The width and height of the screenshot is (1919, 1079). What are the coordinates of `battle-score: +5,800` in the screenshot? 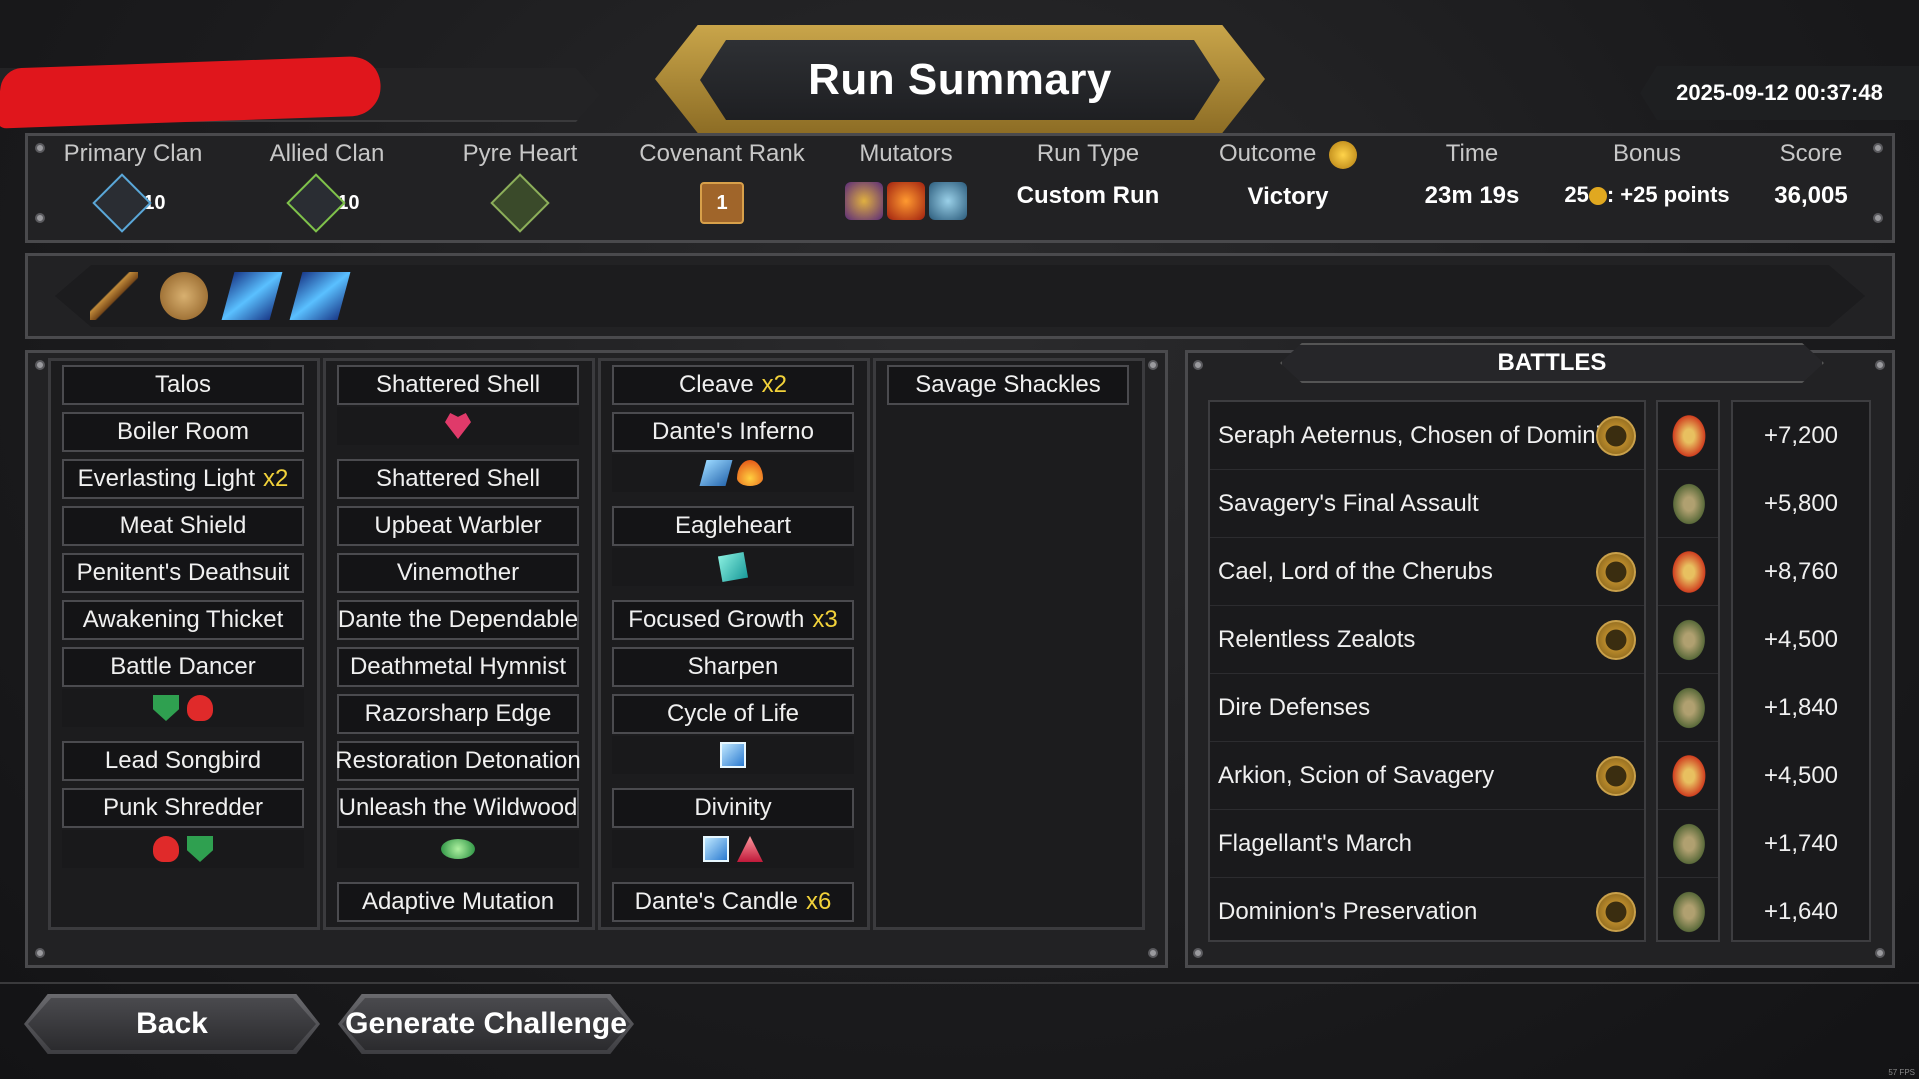 It's located at (1801, 503).